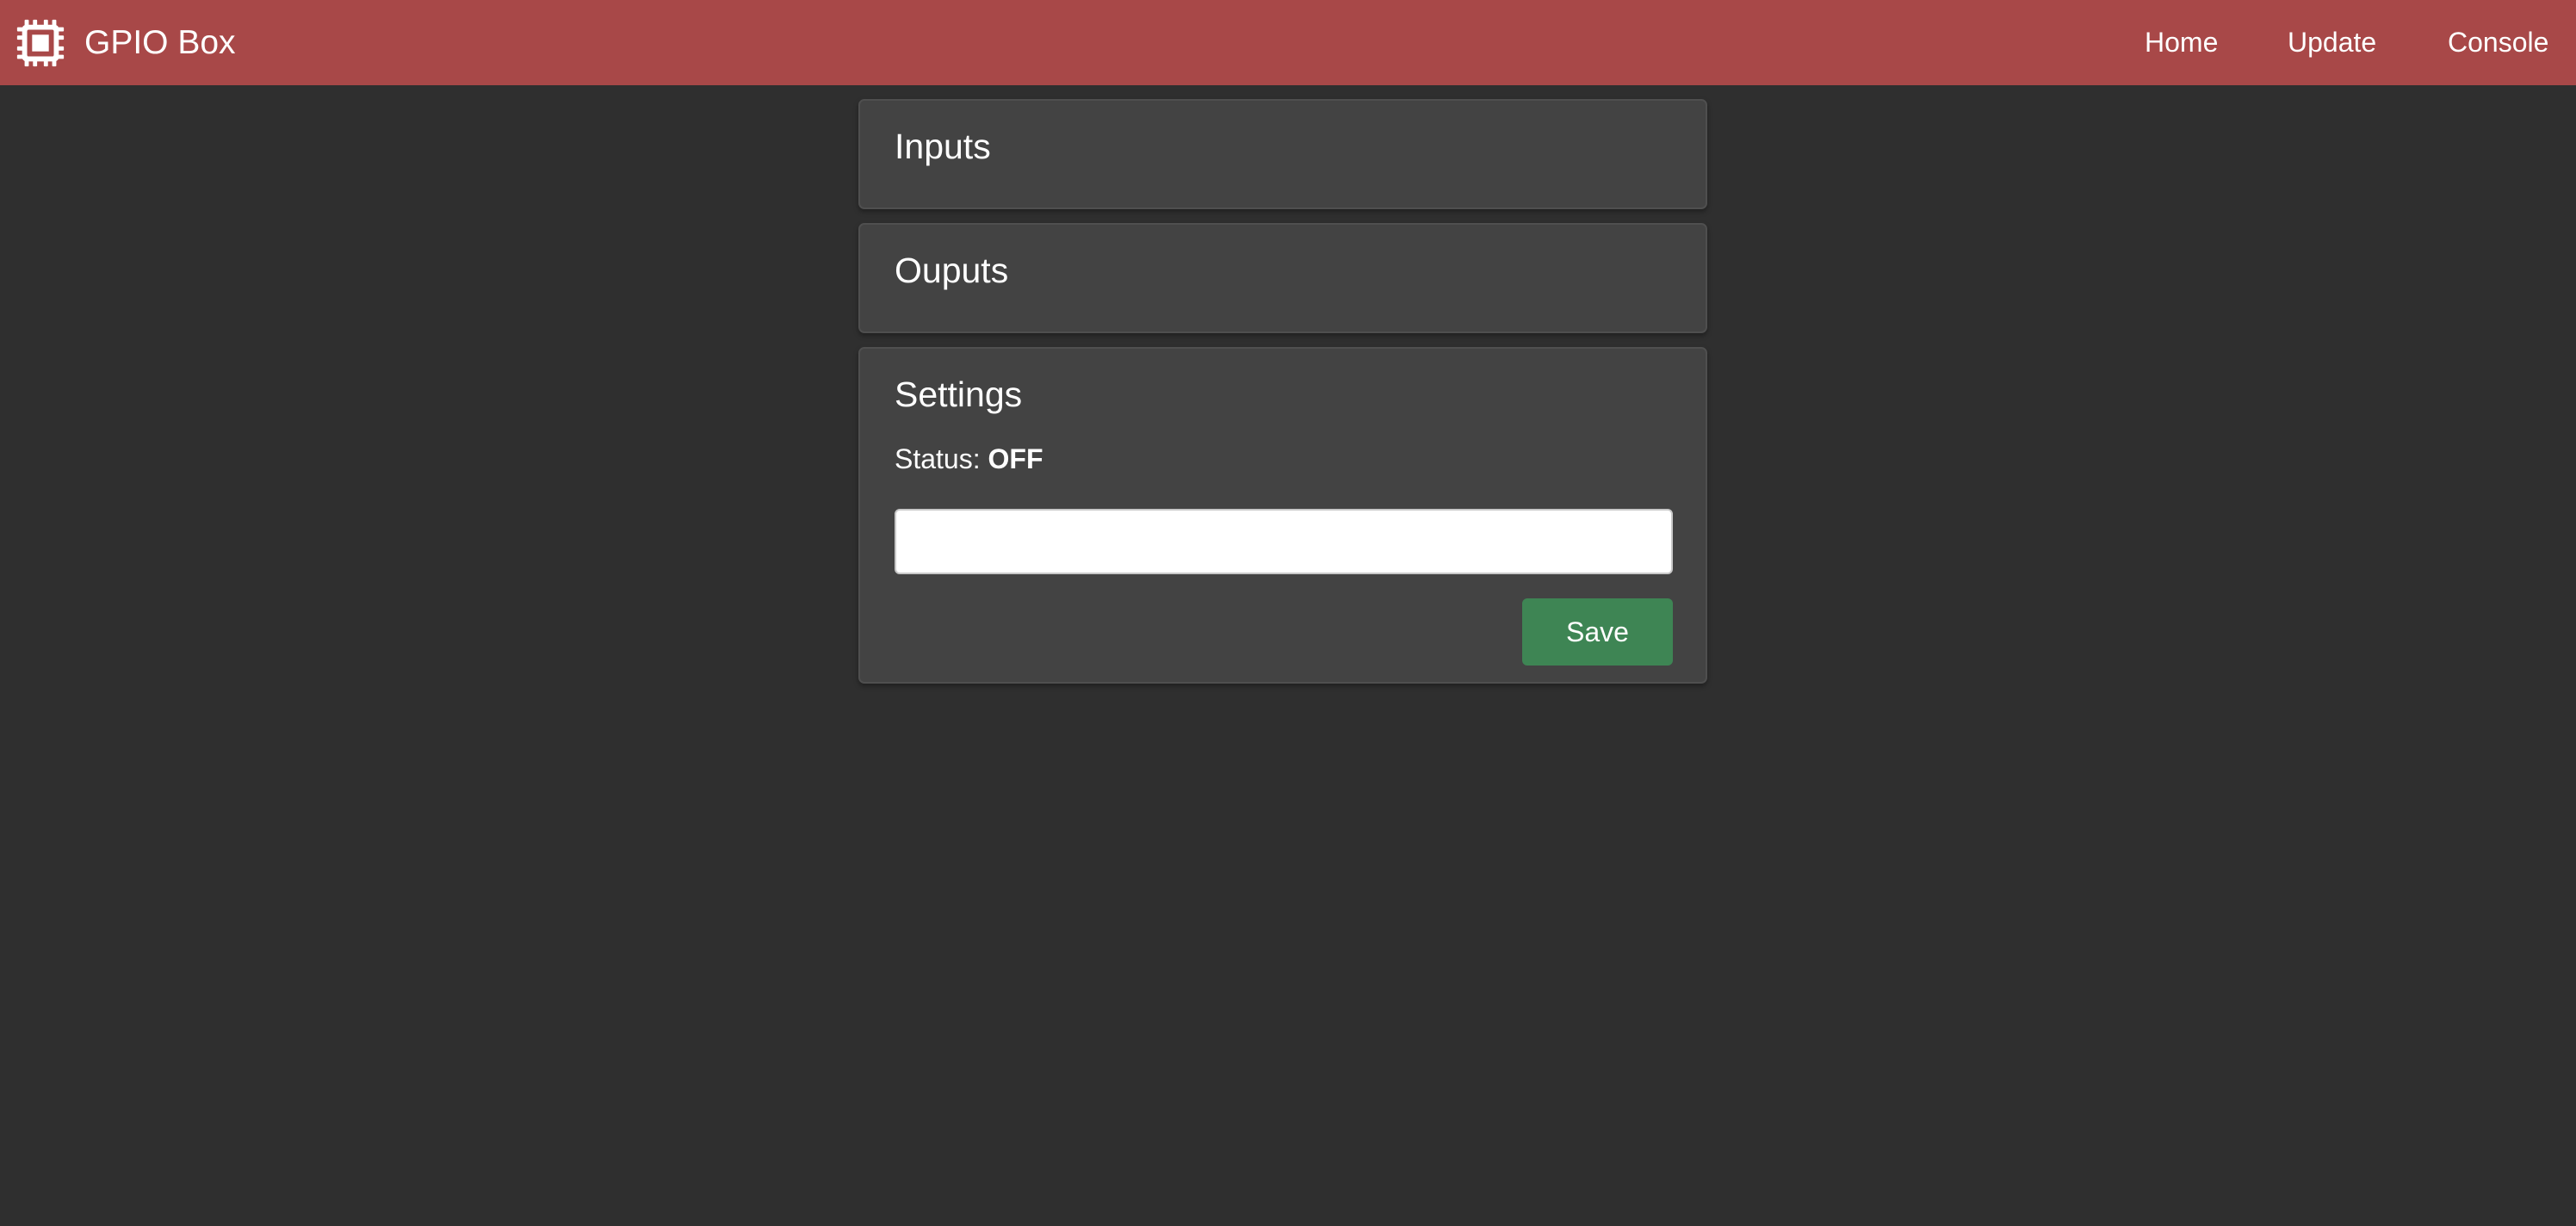 The height and width of the screenshot is (1226, 2576). Describe the element at coordinates (2332, 42) in the screenshot. I see `nav-link-update: Update` at that location.